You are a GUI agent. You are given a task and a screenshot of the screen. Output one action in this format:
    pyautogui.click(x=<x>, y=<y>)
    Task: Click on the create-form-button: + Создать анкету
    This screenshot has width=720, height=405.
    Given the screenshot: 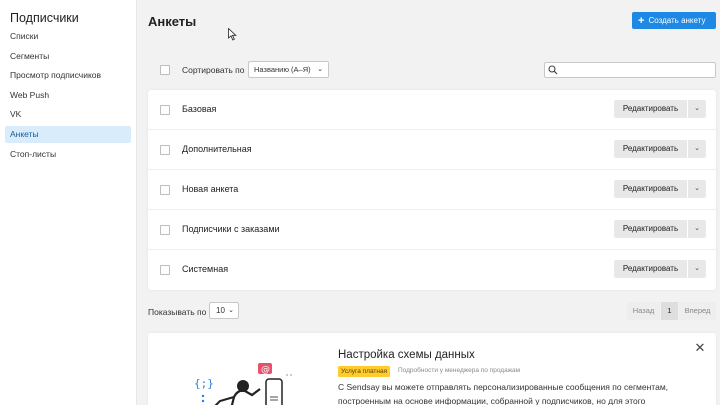 What is the action you would take?
    pyautogui.click(x=674, y=20)
    